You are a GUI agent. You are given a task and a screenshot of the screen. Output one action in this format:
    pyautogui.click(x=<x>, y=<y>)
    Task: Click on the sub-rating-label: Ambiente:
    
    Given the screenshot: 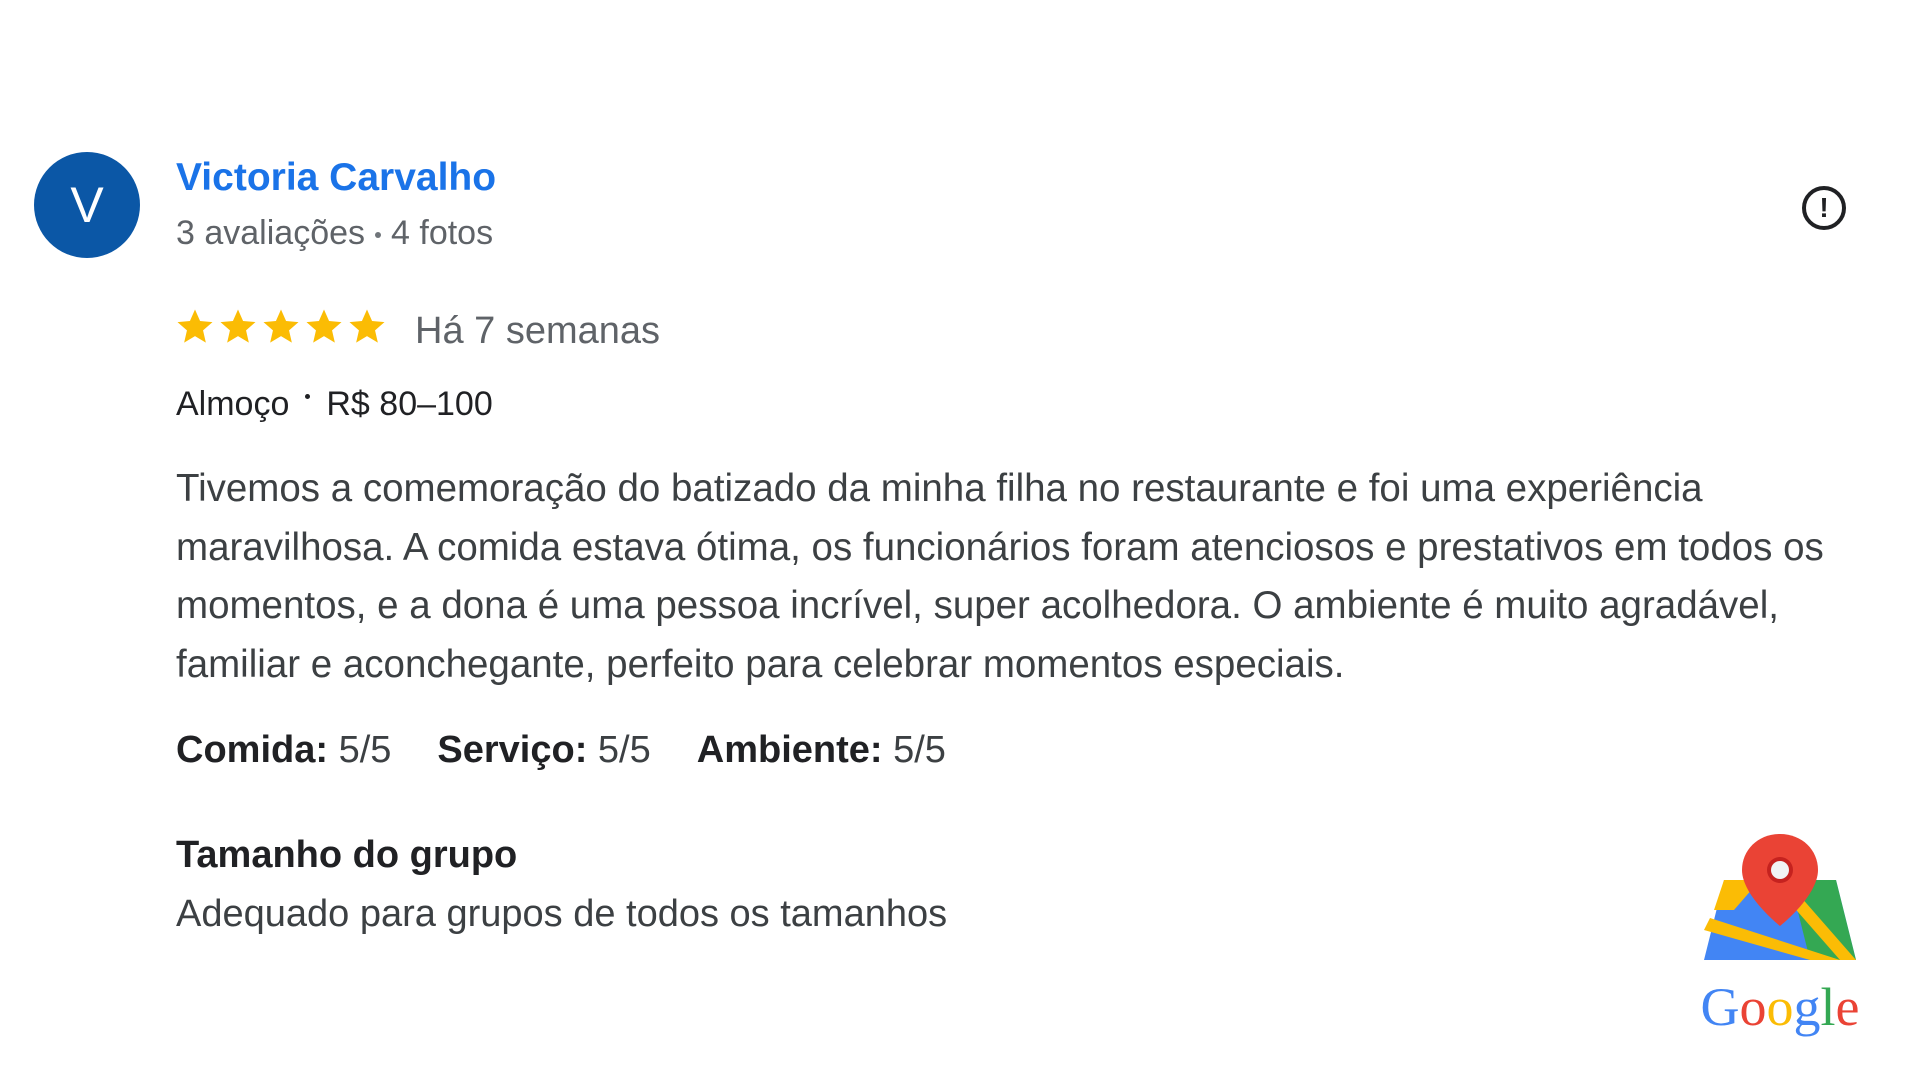 What is the action you would take?
    pyautogui.click(x=789, y=750)
    